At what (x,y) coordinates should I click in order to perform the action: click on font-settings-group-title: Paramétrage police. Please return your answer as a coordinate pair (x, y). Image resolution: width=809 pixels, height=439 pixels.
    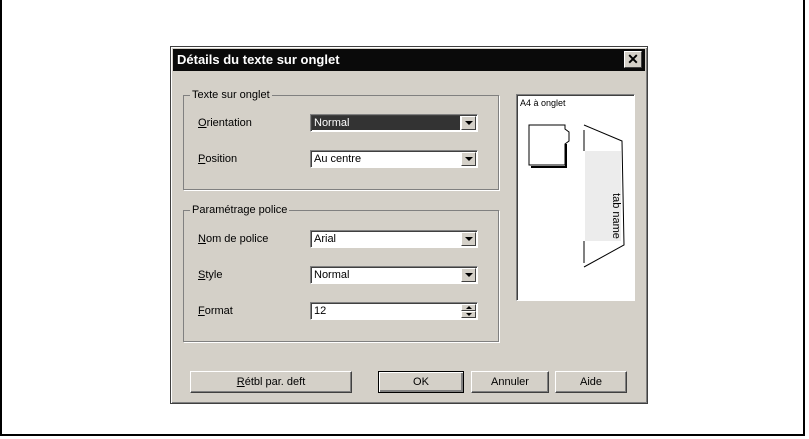
    Looking at the image, I should click on (240, 210).